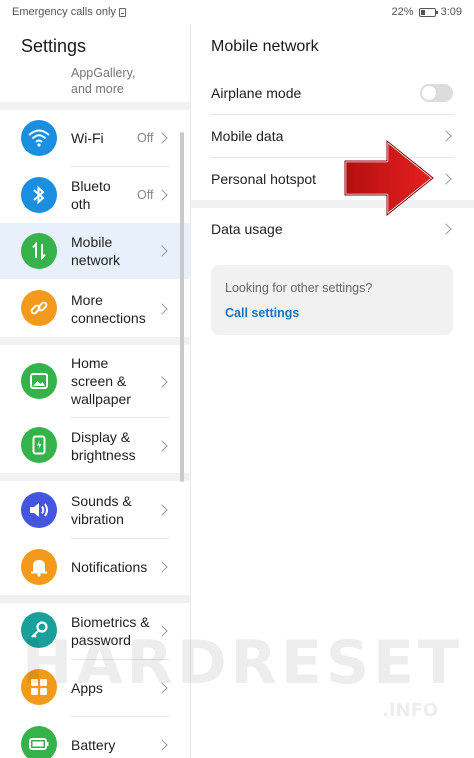  Describe the element at coordinates (90, 363) in the screenshot. I see `label-line: Home` at that location.